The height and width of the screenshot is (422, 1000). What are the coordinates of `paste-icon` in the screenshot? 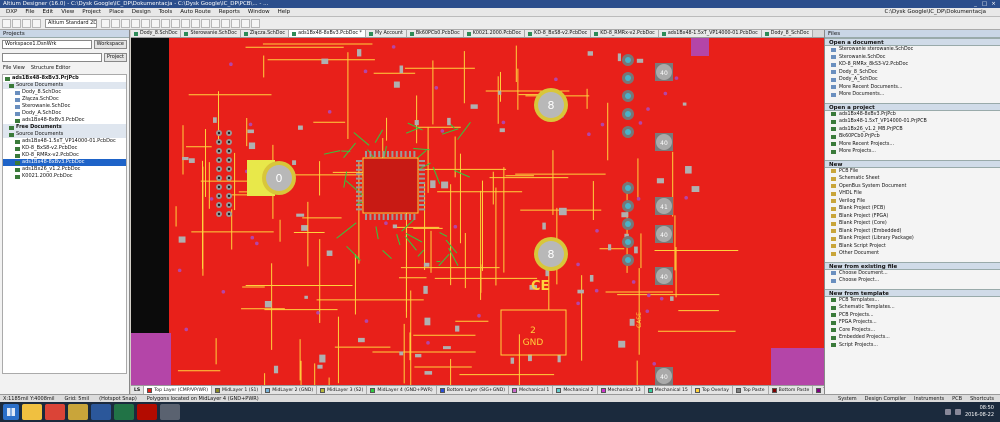 It's located at (155, 23).